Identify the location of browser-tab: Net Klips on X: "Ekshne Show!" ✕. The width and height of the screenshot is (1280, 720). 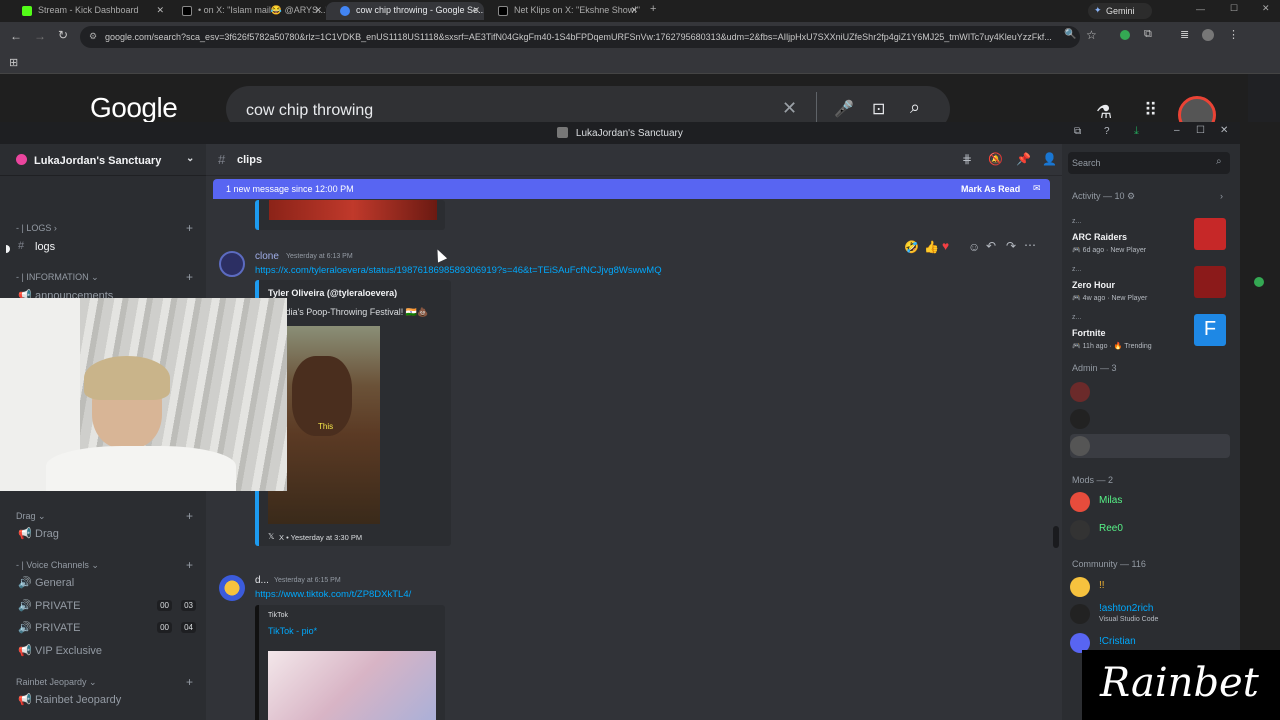
(563, 11).